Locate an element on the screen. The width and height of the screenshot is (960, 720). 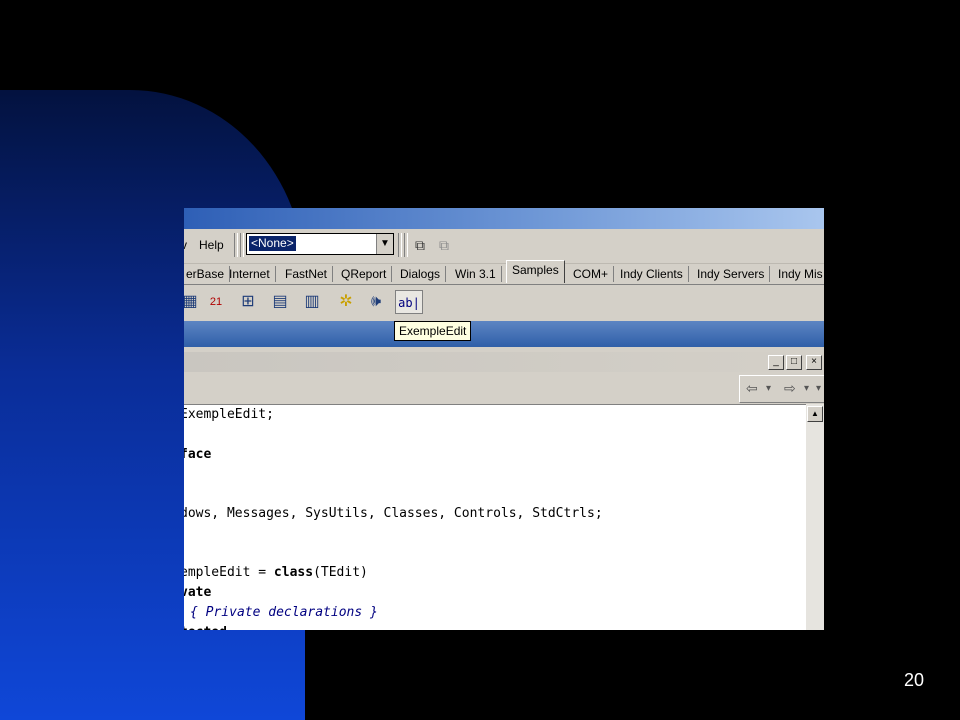
component-tooltip: ExempleEdit is located at coordinates (433, 331).